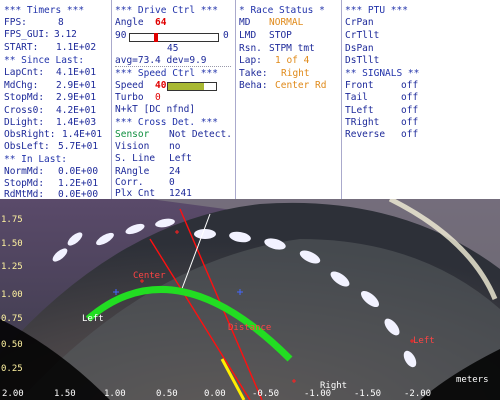 The image size is (500, 400). I want to click on take-label: Take:, so click(253, 73).